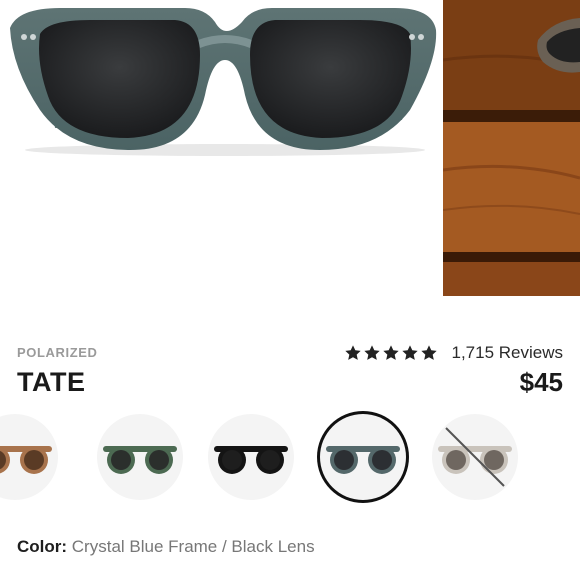 This screenshot has width=580, height=580. I want to click on black-sunglasses-icon, so click(251, 460).